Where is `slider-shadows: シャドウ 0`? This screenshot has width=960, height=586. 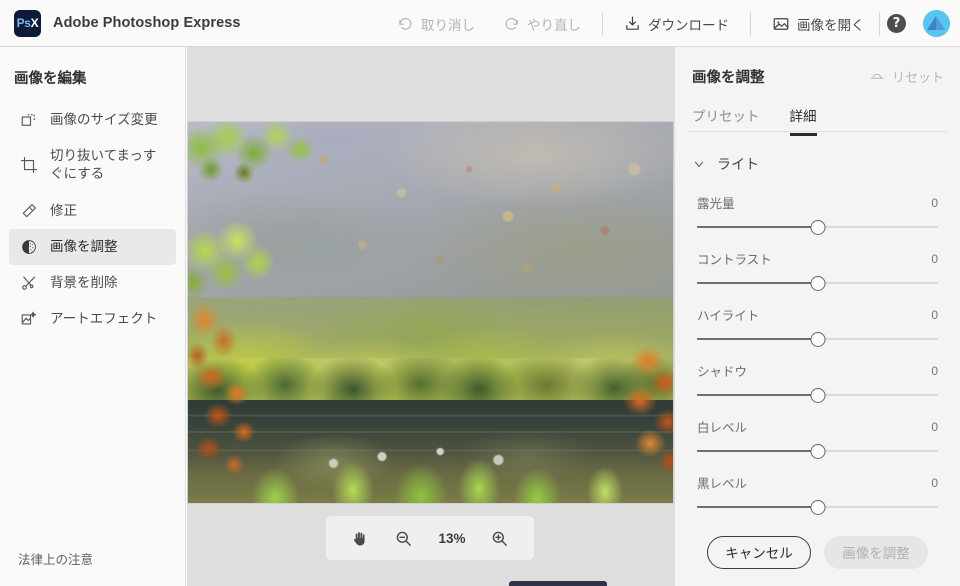 slider-shadows: シャドウ 0 is located at coordinates (817, 376).